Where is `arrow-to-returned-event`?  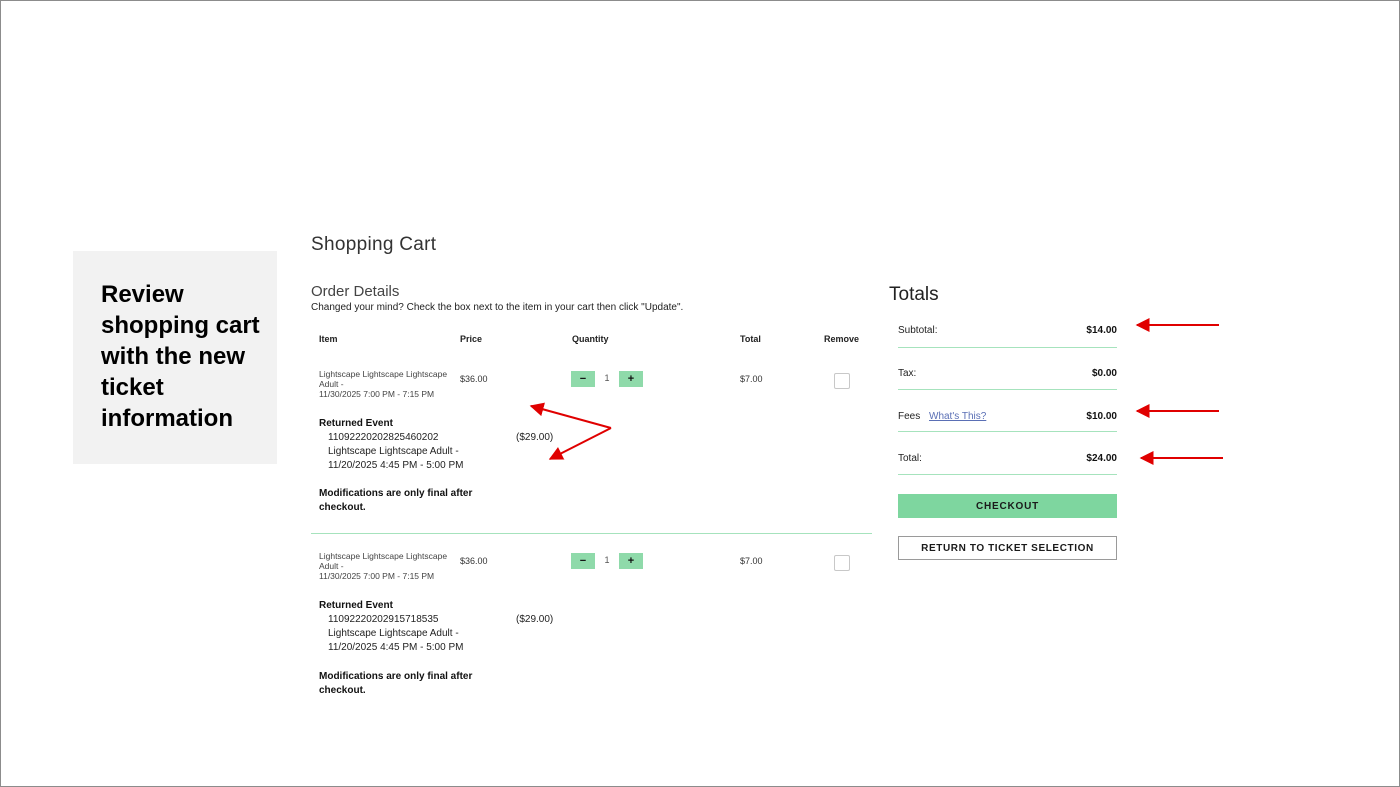
arrow-to-returned-event is located at coordinates (570, 431).